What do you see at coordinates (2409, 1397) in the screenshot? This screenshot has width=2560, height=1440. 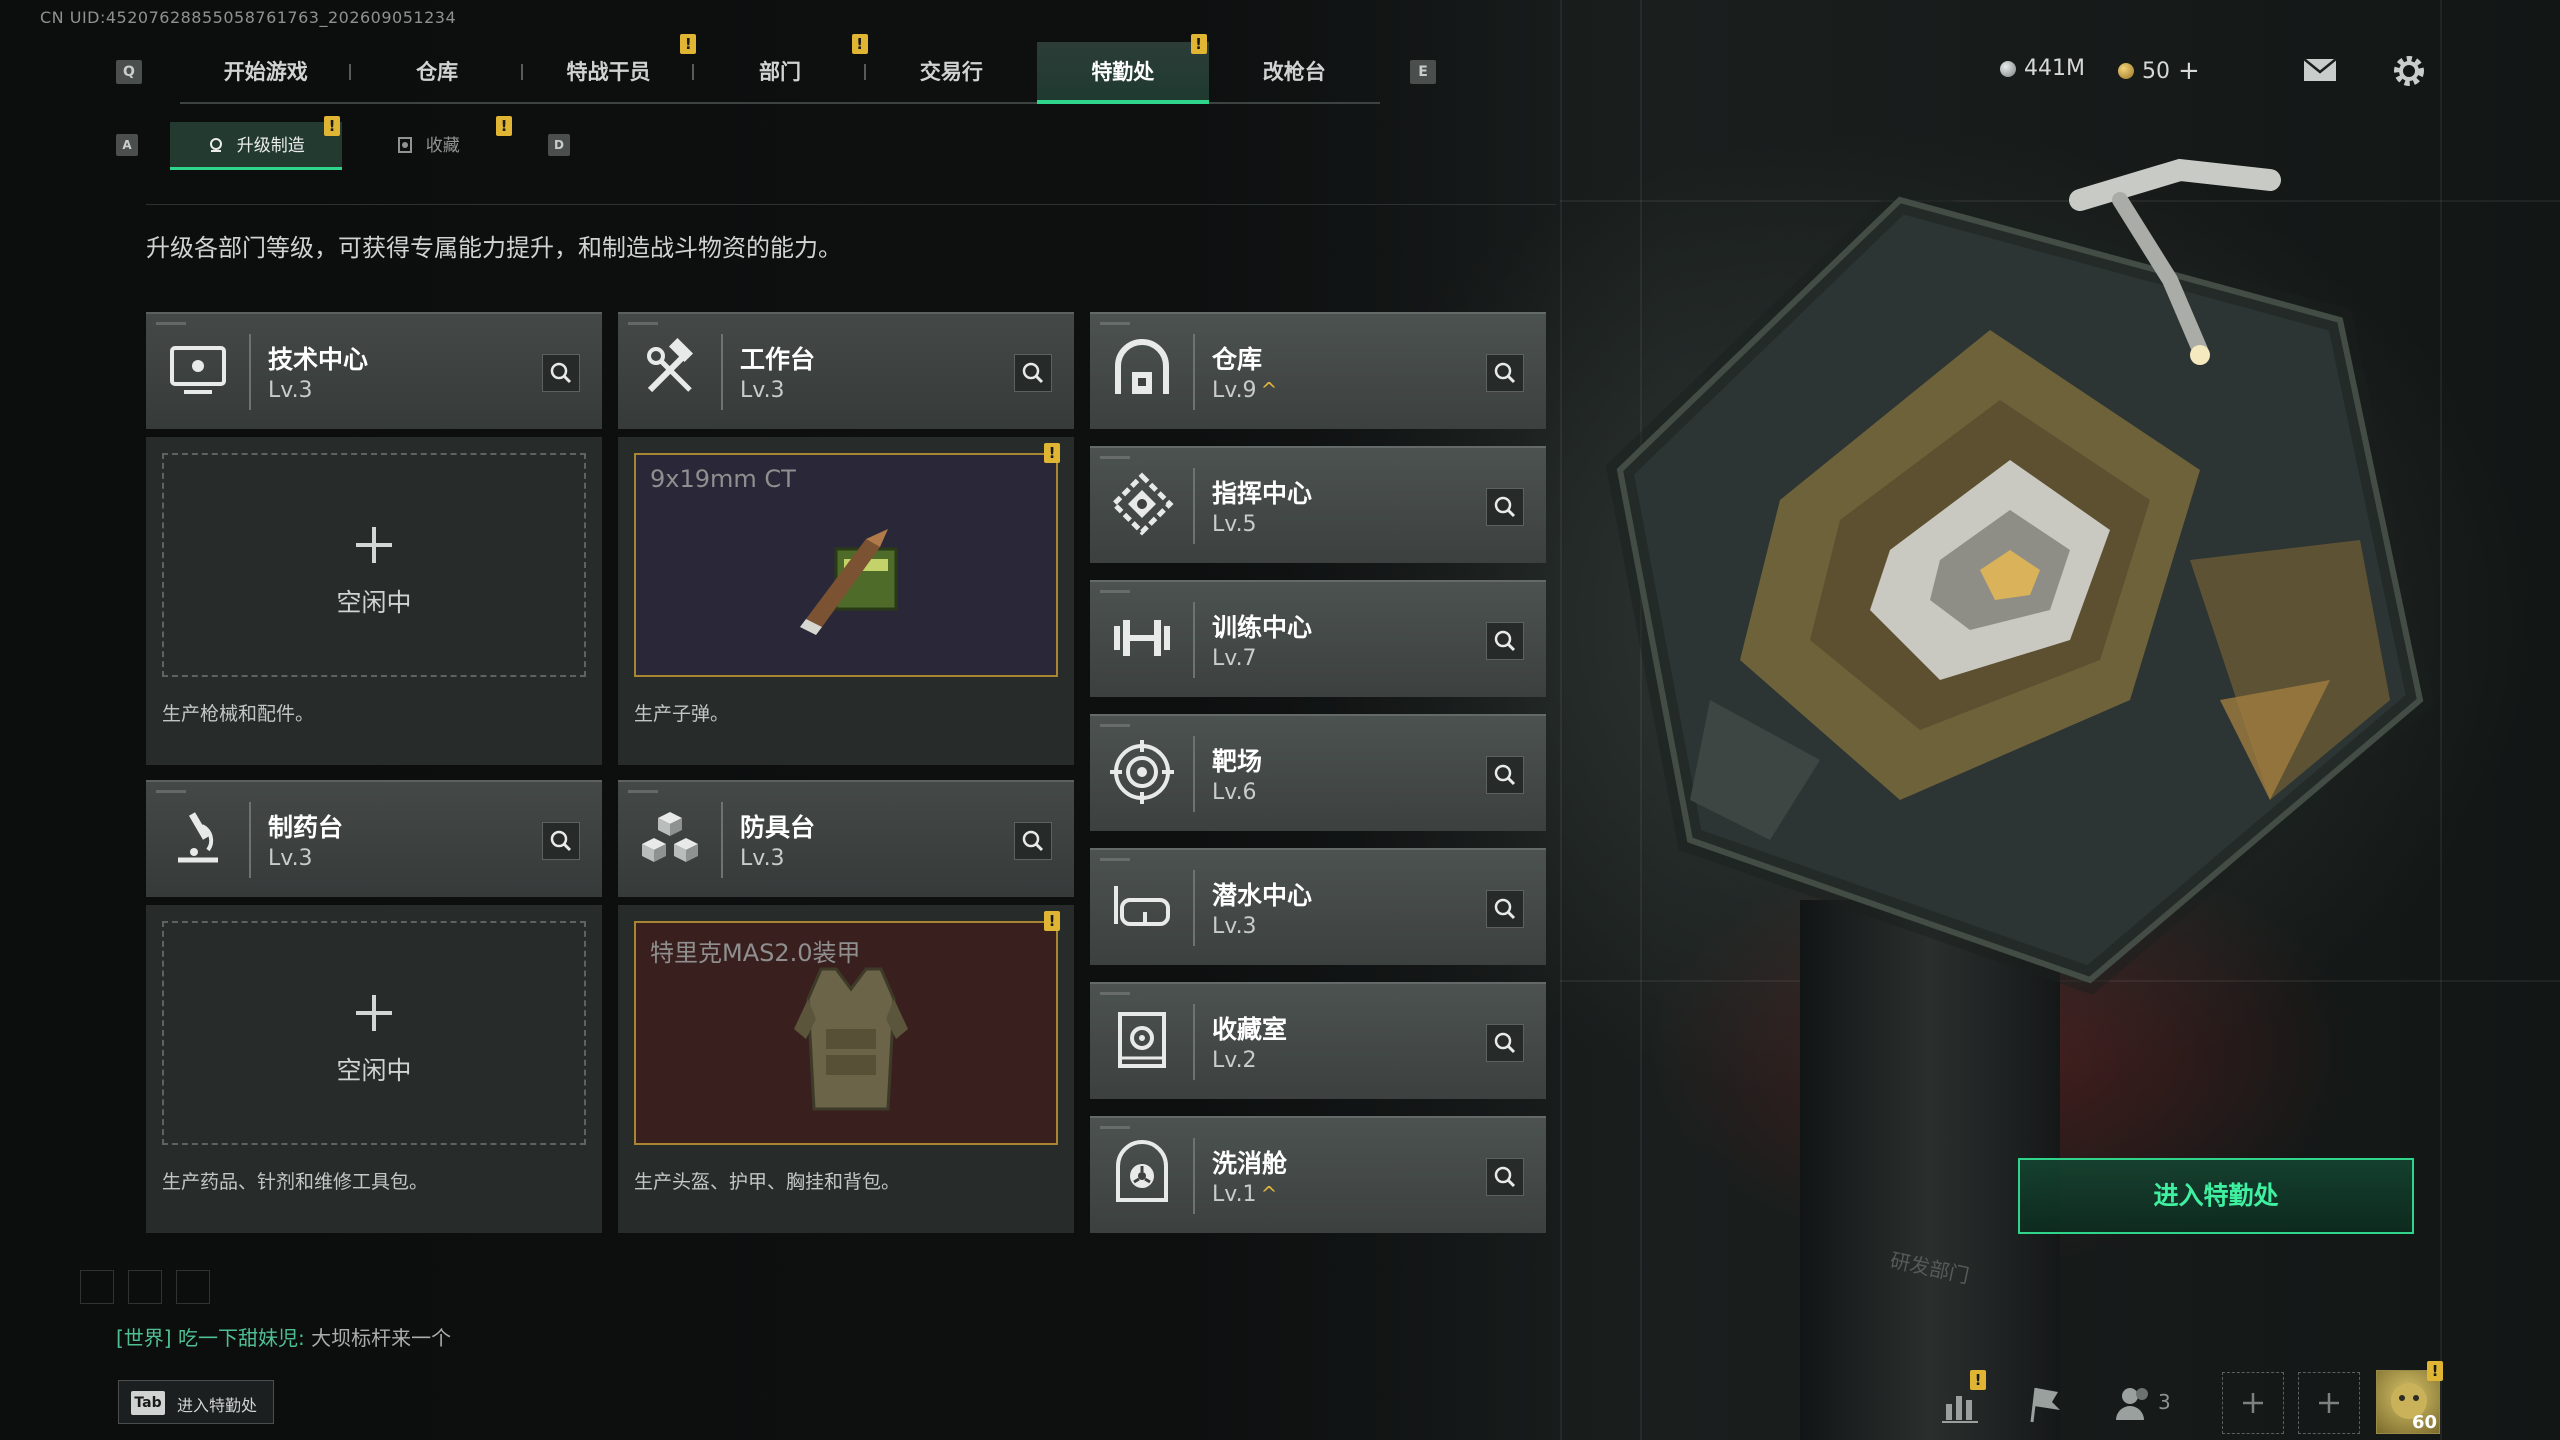 I see `player-avatar: 60 !` at bounding box center [2409, 1397].